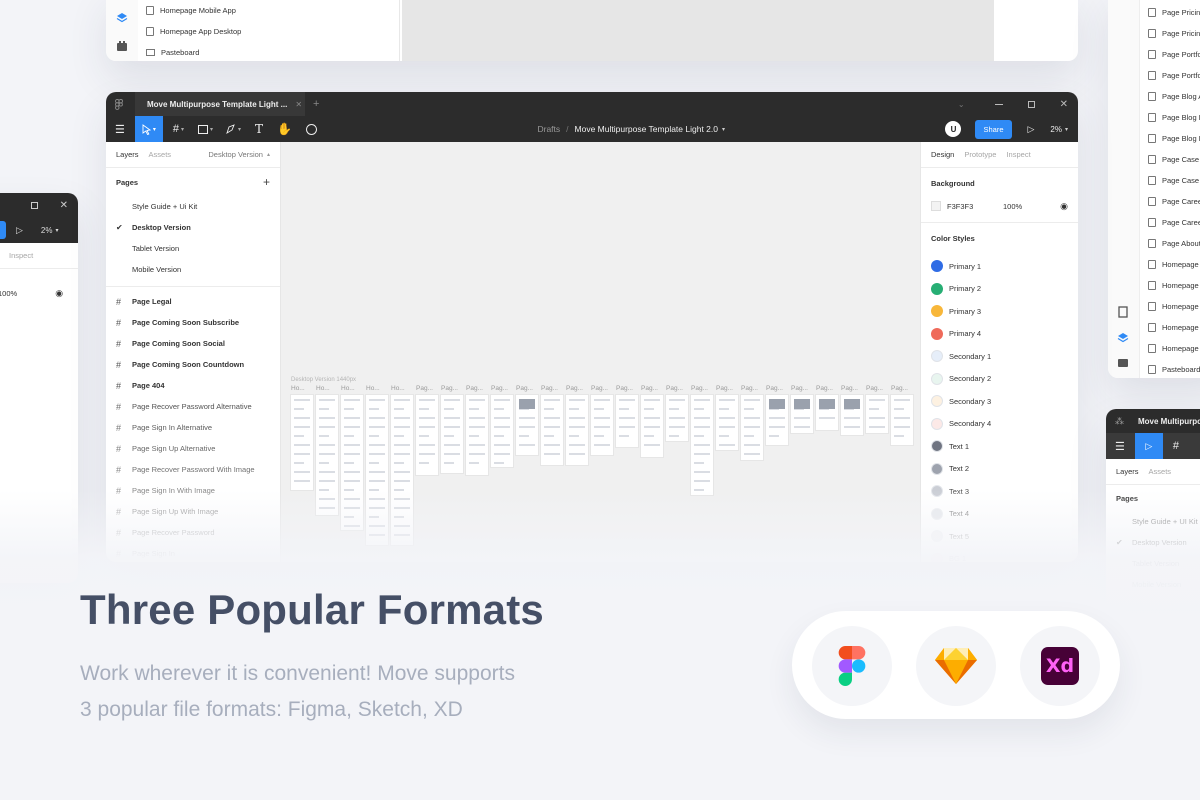 Image resolution: width=1200 pixels, height=800 pixels. Describe the element at coordinates (284, 129) in the screenshot. I see `hand-tool-icon: ✋` at that location.